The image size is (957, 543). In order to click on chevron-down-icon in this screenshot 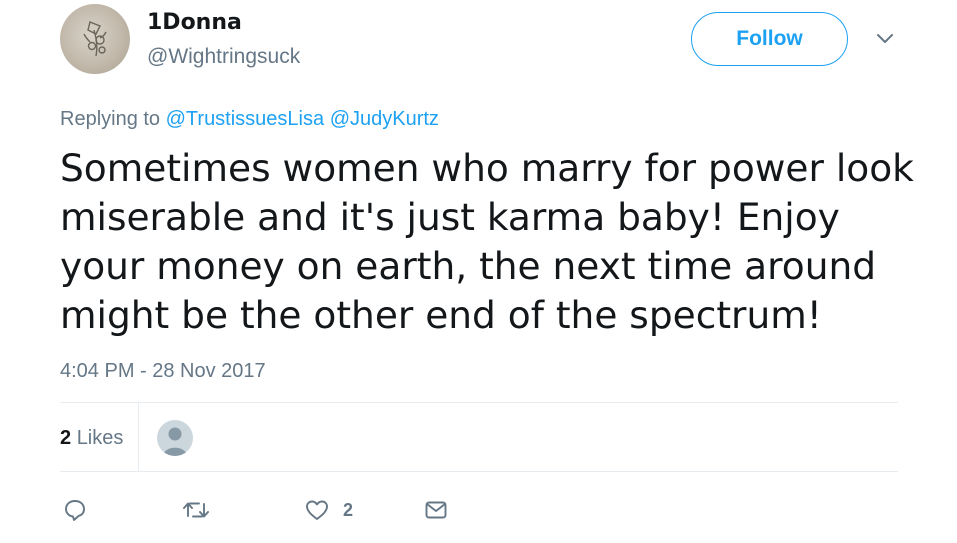, I will do `click(885, 39)`.